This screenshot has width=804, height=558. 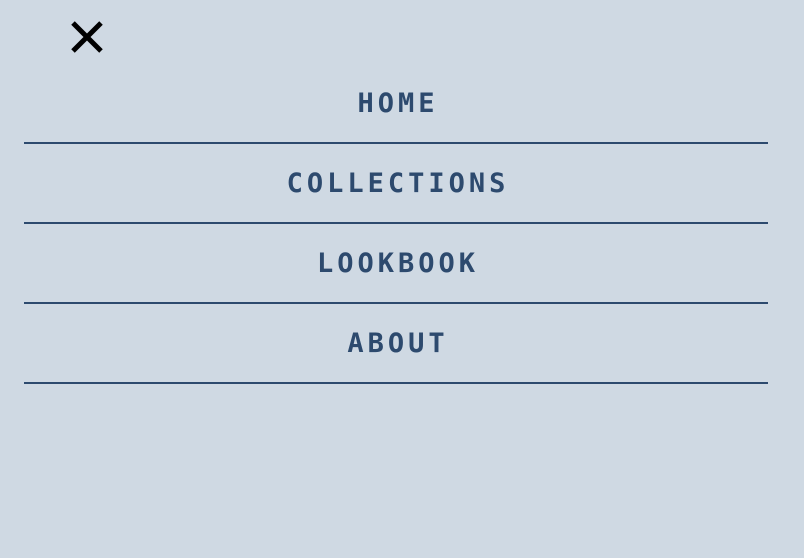 I want to click on menu-item-home: HOME, so click(x=396, y=104).